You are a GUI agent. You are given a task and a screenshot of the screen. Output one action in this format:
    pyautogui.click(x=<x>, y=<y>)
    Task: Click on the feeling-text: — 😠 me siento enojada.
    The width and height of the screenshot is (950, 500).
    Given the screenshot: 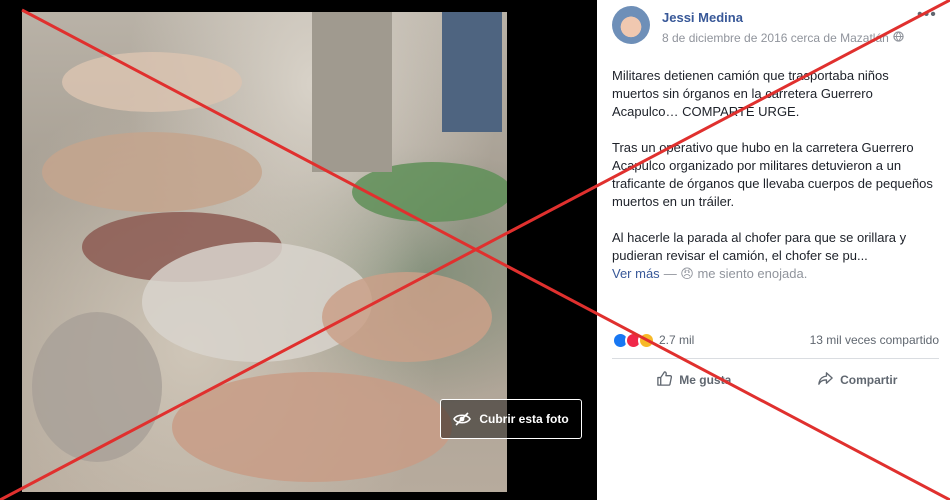 What is the action you would take?
    pyautogui.click(x=735, y=273)
    